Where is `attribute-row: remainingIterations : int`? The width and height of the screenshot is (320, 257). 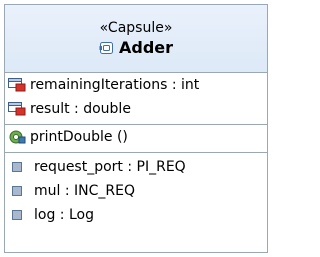
attribute-row: remainingIterations : int is located at coordinates (136, 85).